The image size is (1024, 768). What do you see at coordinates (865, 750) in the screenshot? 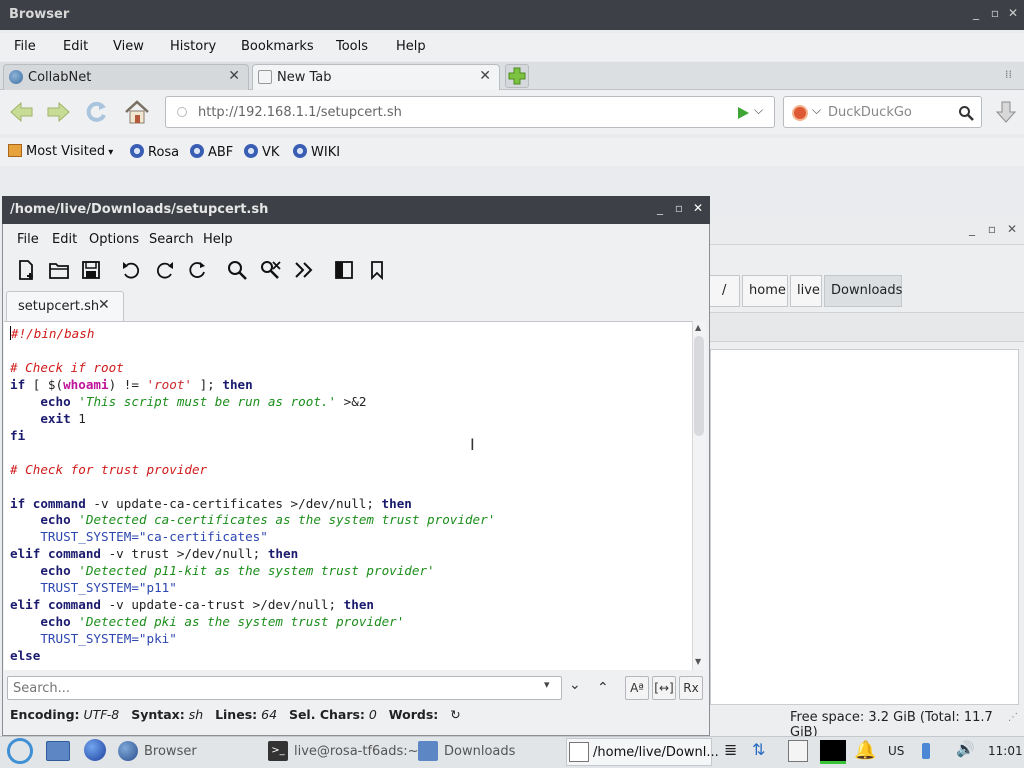
I see `notification-bell-icon: 🔔` at bounding box center [865, 750].